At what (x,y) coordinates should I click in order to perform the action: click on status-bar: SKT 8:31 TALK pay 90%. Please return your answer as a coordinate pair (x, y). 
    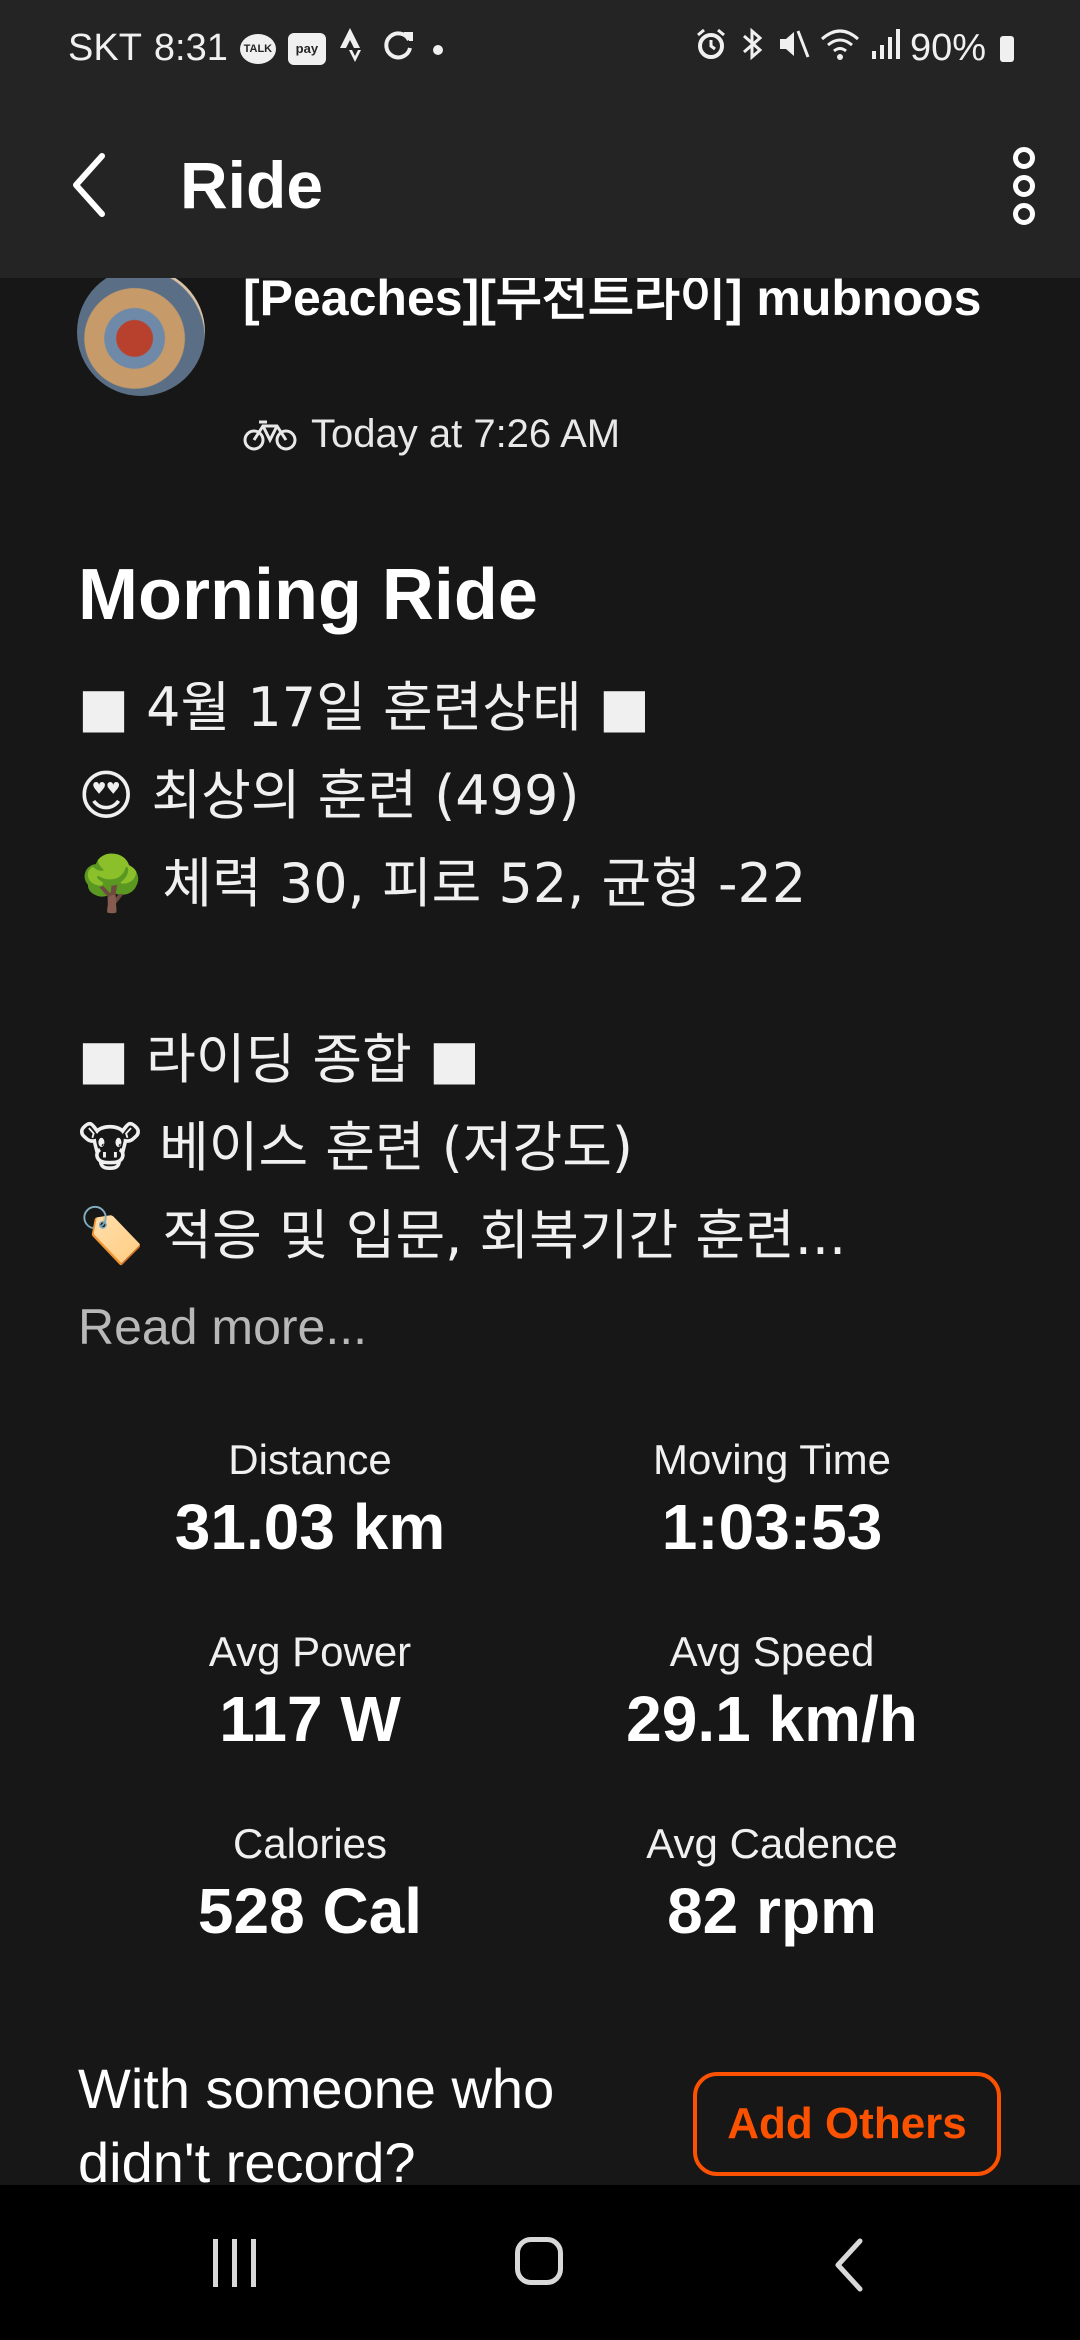
    Looking at the image, I should click on (540, 48).